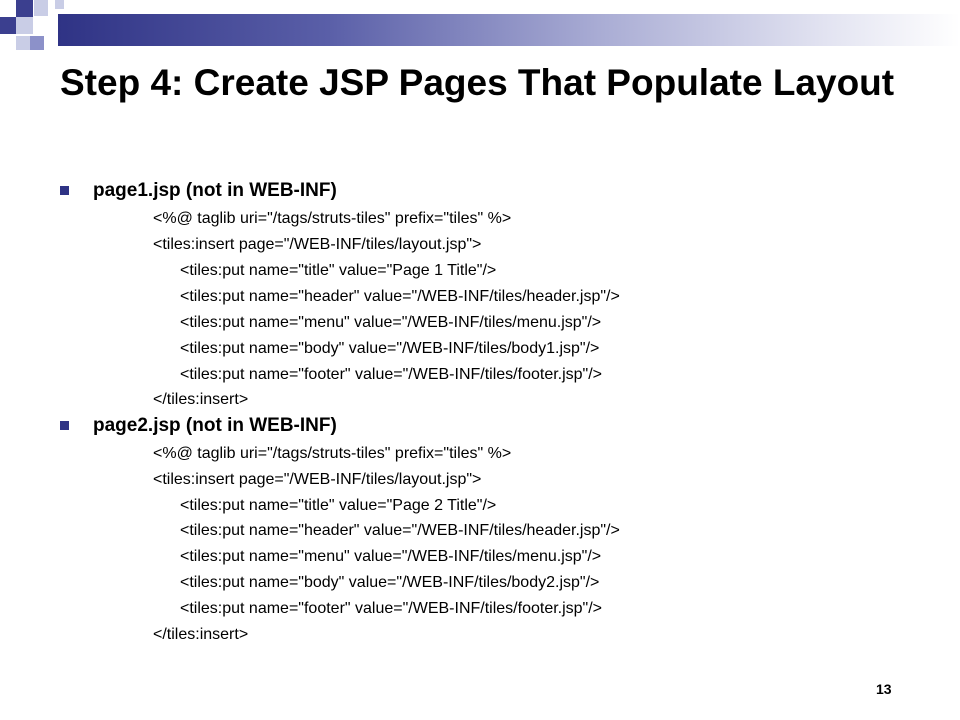  I want to click on bullet-heading: page2.jsp (not in WEB-INF), so click(215, 425).